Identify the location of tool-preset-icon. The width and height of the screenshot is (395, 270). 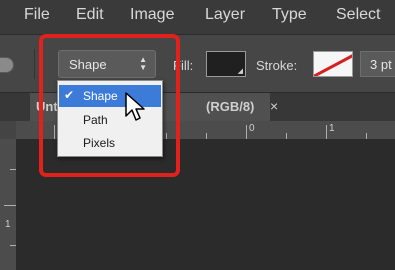
(7, 65).